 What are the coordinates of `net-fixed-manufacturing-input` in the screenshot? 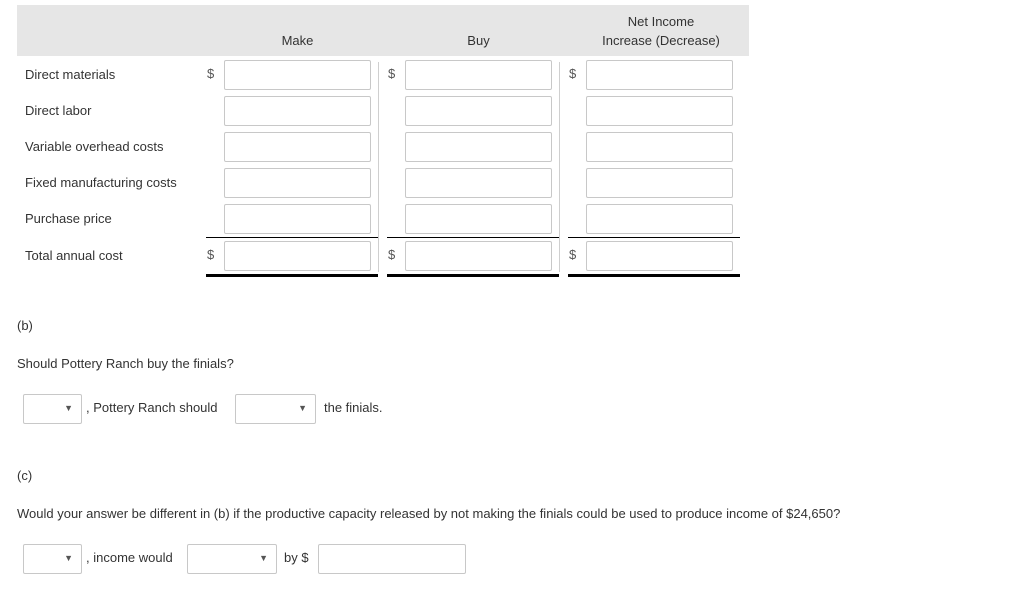 It's located at (659, 183).